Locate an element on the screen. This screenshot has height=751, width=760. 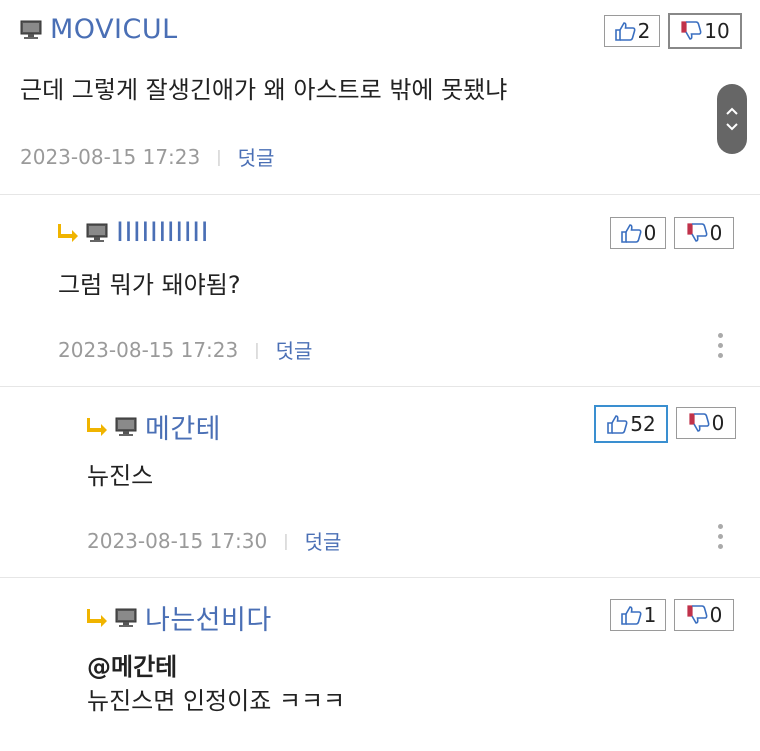
comment-header: IIIIIIIIIII is located at coordinates (133, 232).